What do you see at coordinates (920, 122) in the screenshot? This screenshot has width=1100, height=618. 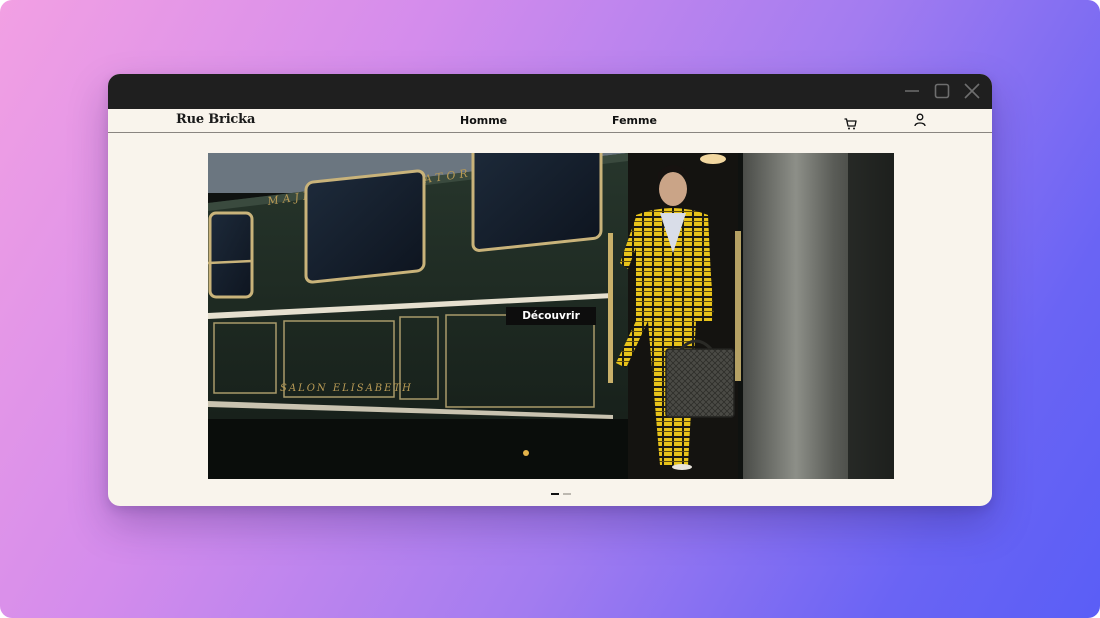 I see `user-icon` at bounding box center [920, 122].